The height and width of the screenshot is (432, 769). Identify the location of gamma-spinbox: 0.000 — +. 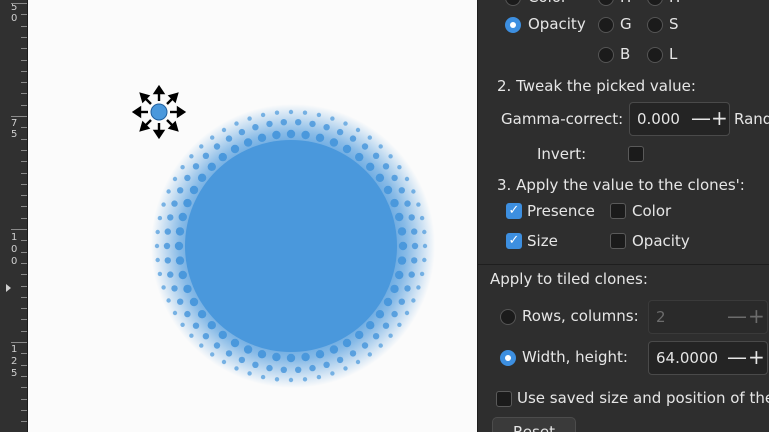
(679, 119).